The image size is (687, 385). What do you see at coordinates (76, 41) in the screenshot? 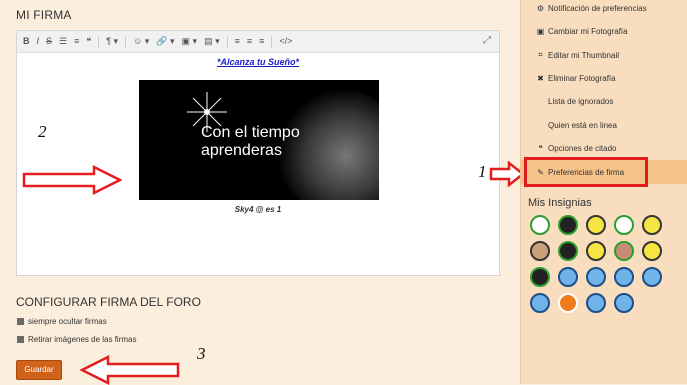
I see `numbered-list-button: ≡` at bounding box center [76, 41].